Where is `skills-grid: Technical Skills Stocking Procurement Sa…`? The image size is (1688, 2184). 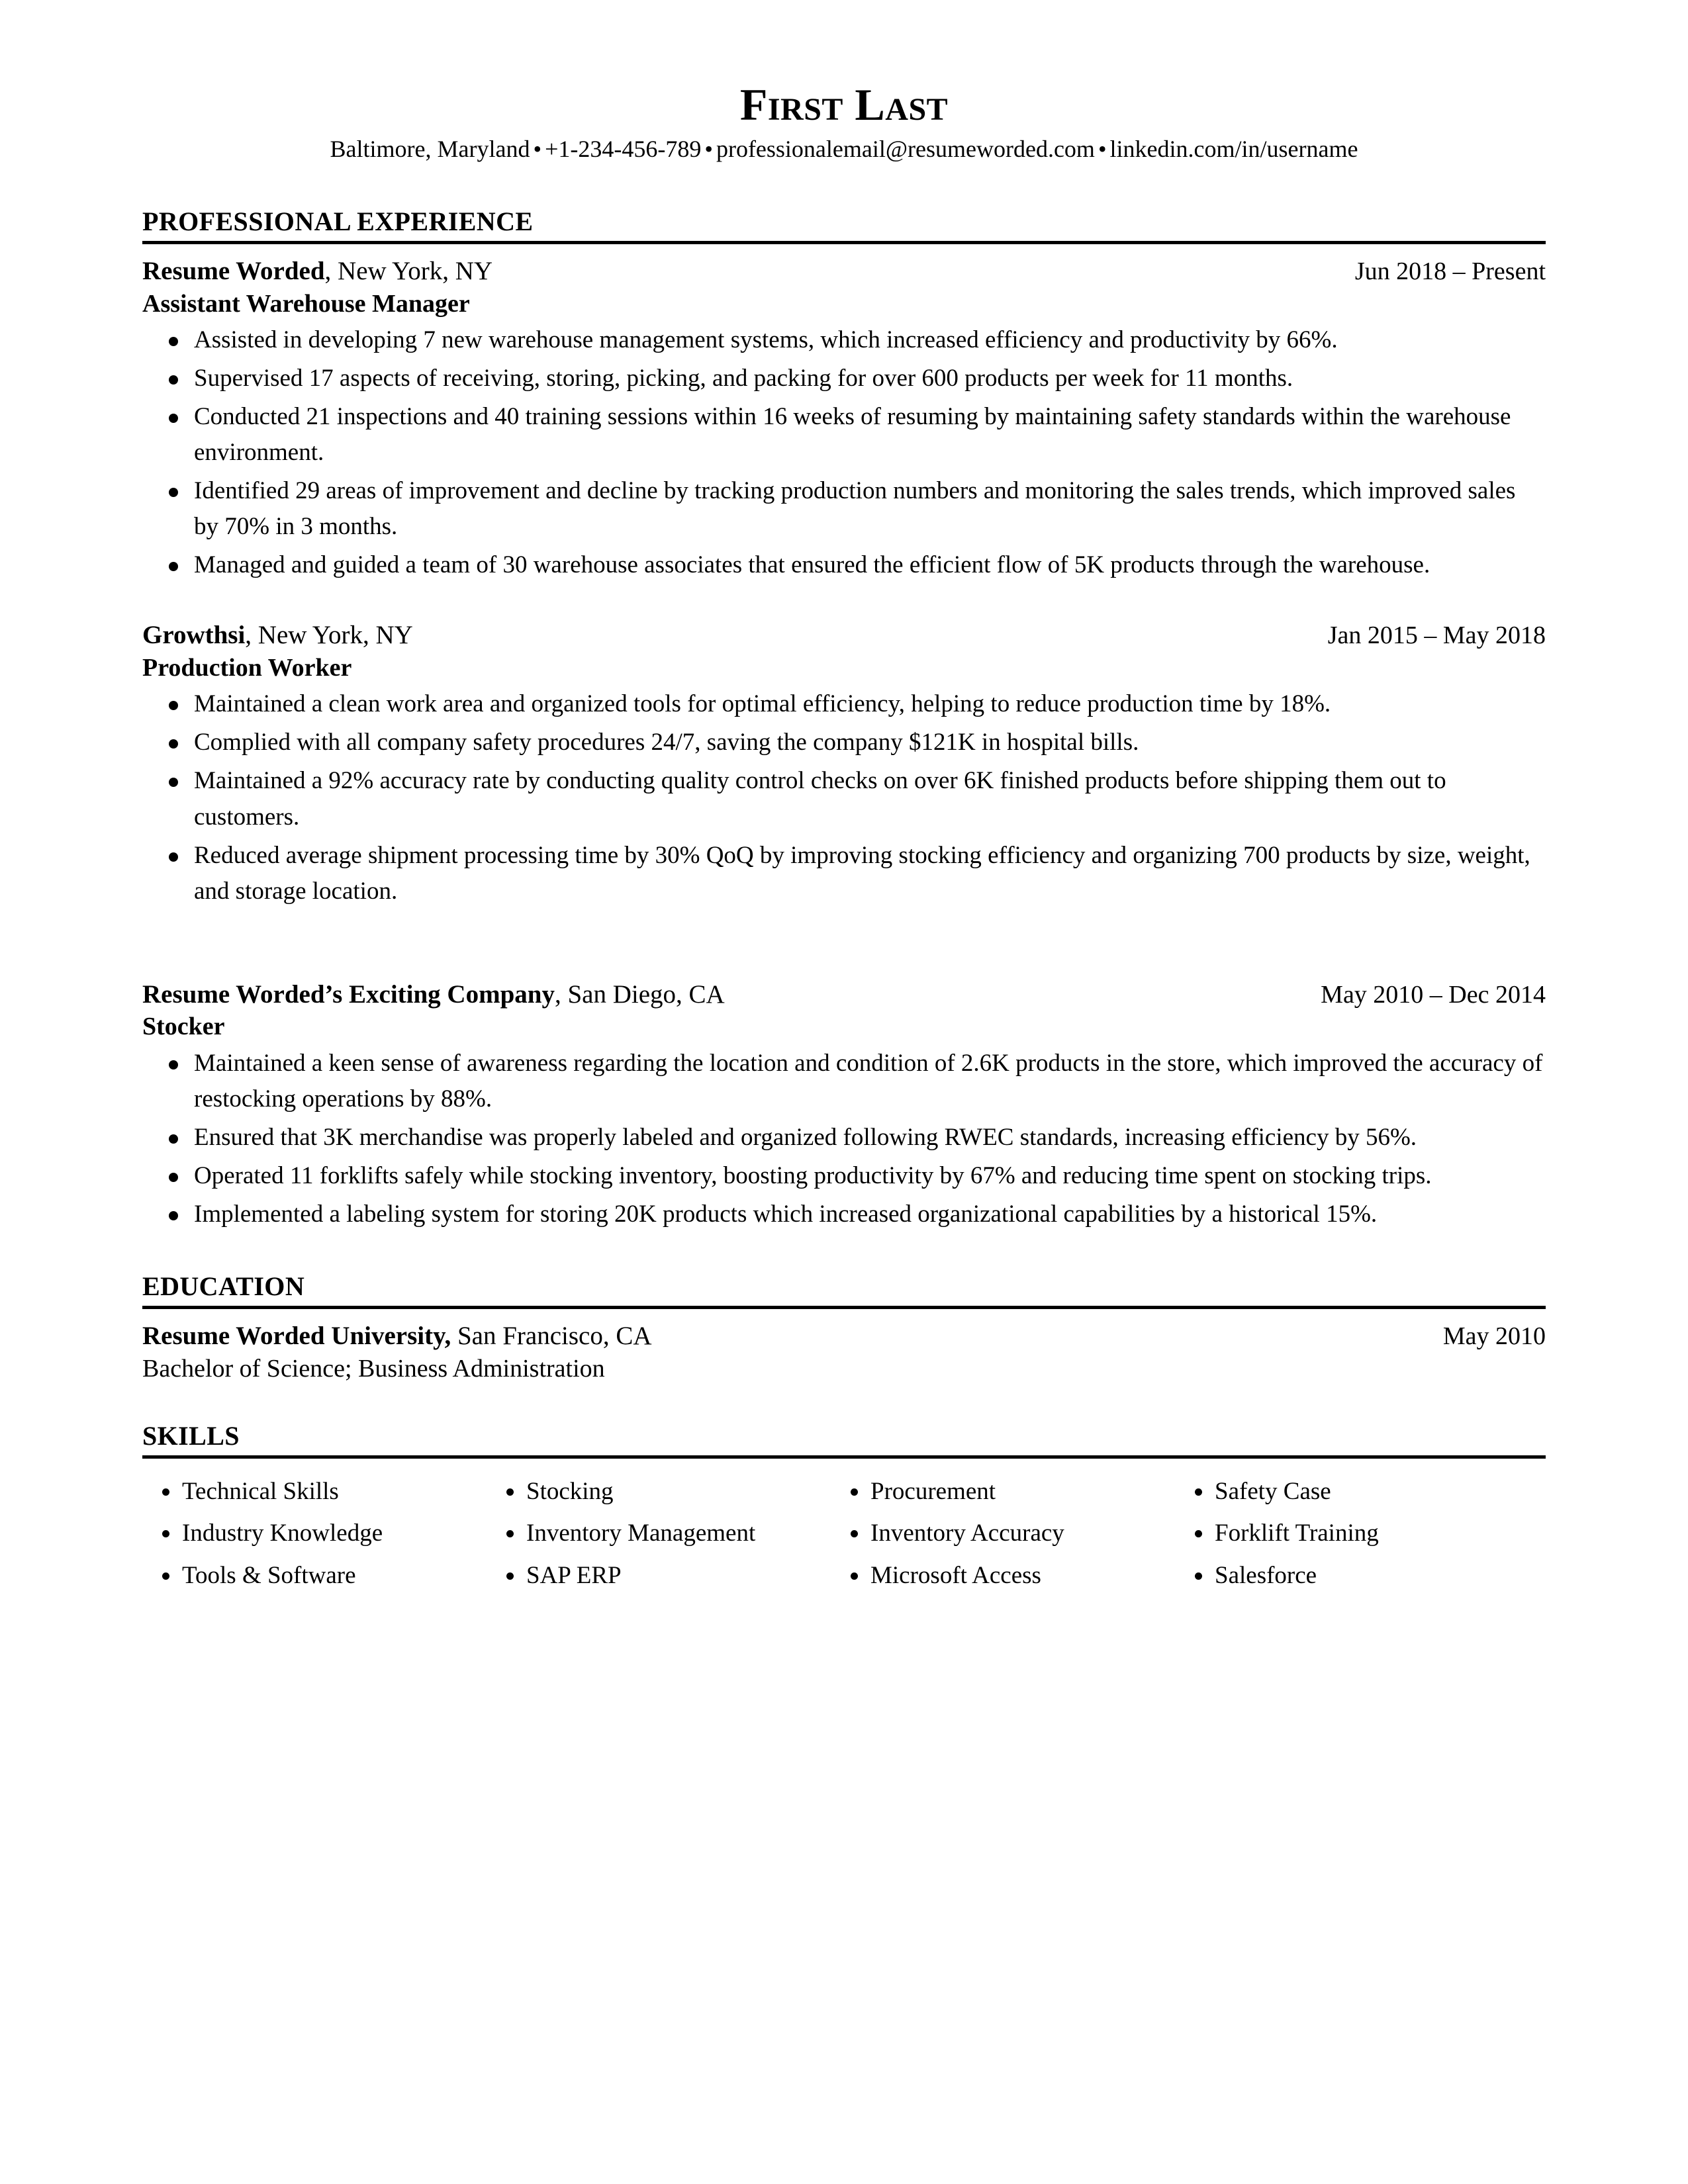
skills-grid: Technical Skills Stocking Procurement Sa… is located at coordinates (844, 1534).